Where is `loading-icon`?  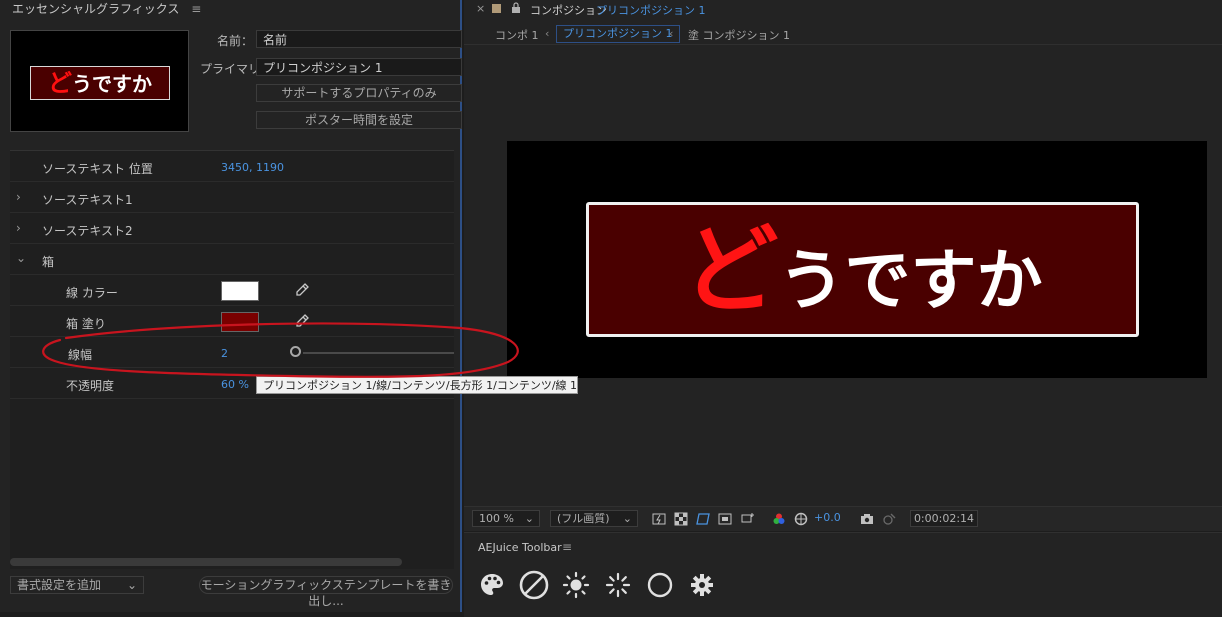 loading-icon is located at coordinates (618, 585).